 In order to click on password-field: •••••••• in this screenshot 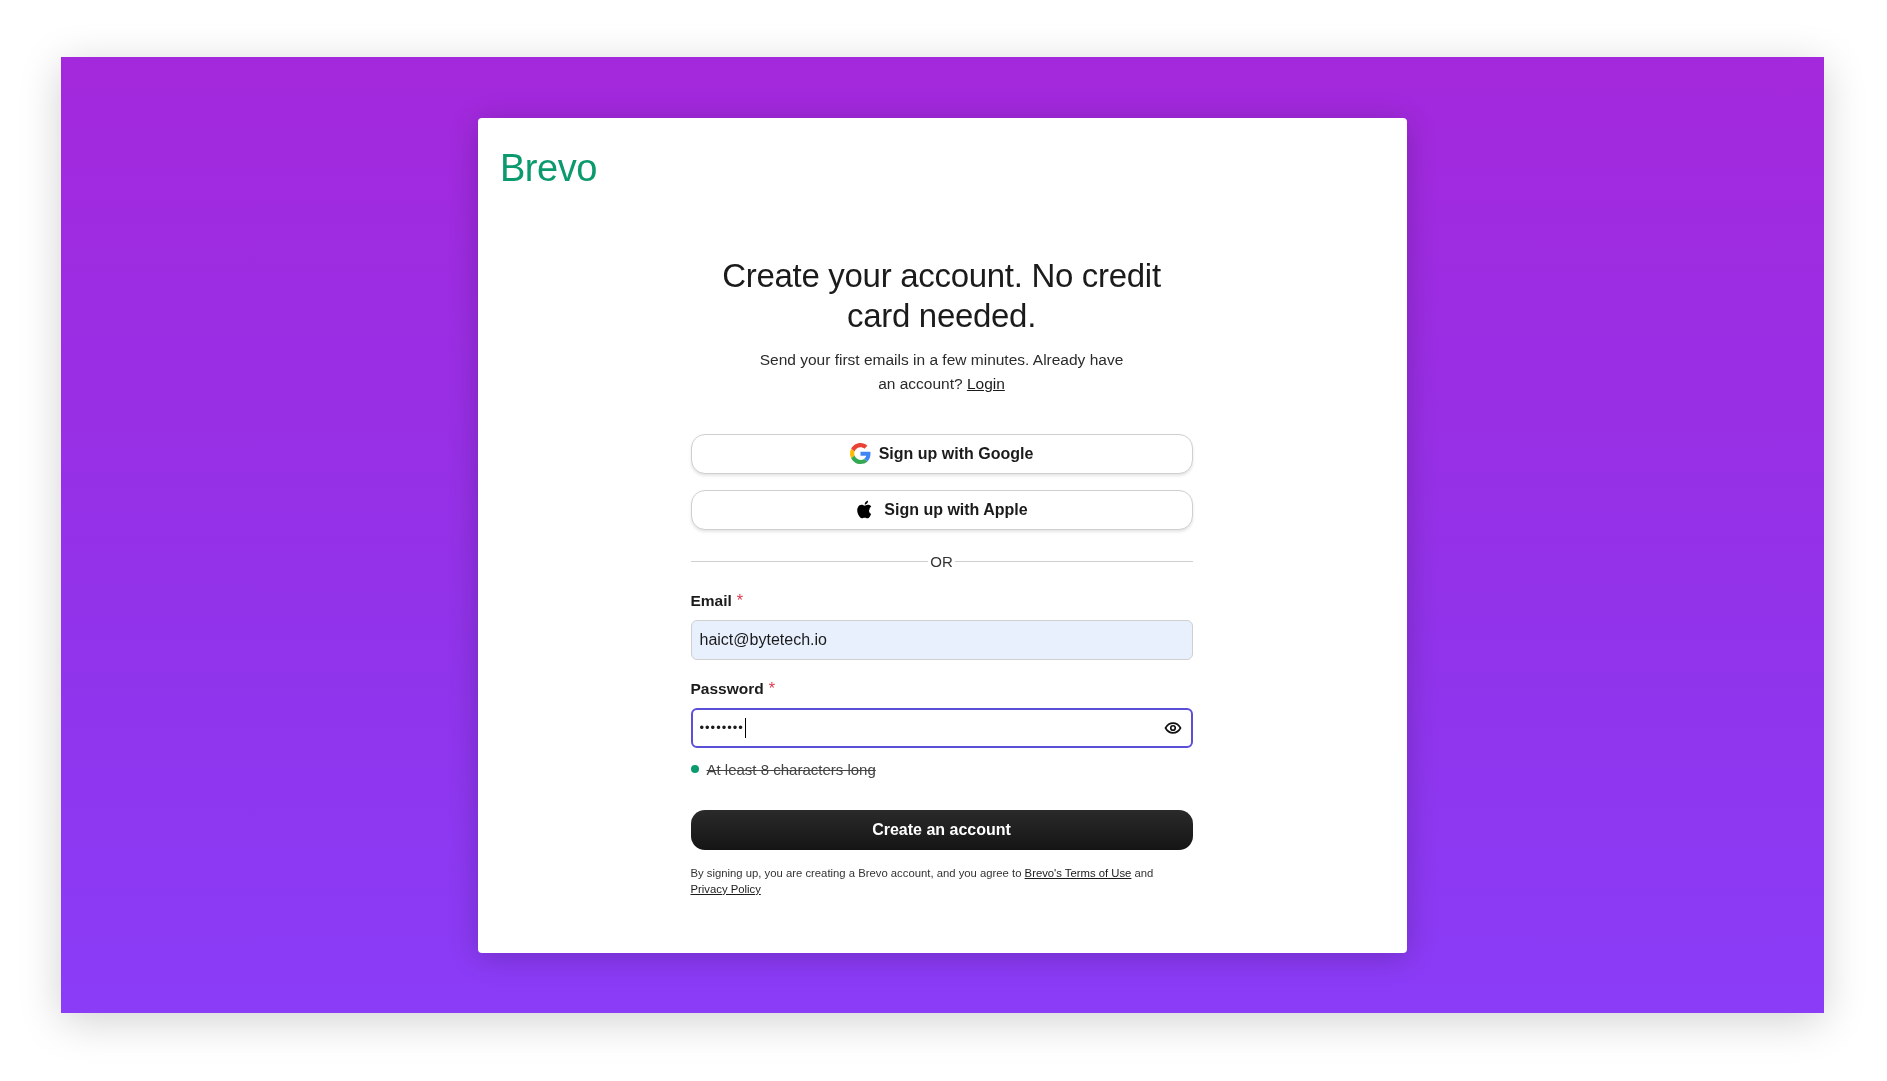, I will do `click(941, 727)`.